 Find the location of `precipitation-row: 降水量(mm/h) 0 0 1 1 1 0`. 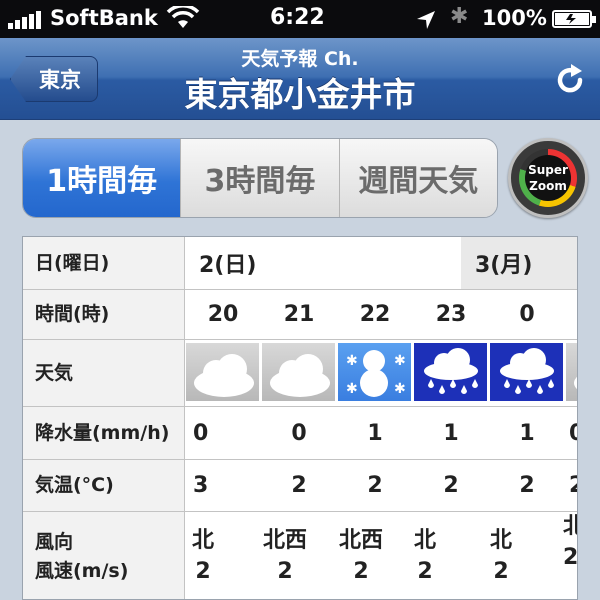

precipitation-row: 降水量(mm/h) 0 0 1 1 1 0 is located at coordinates (300, 433).